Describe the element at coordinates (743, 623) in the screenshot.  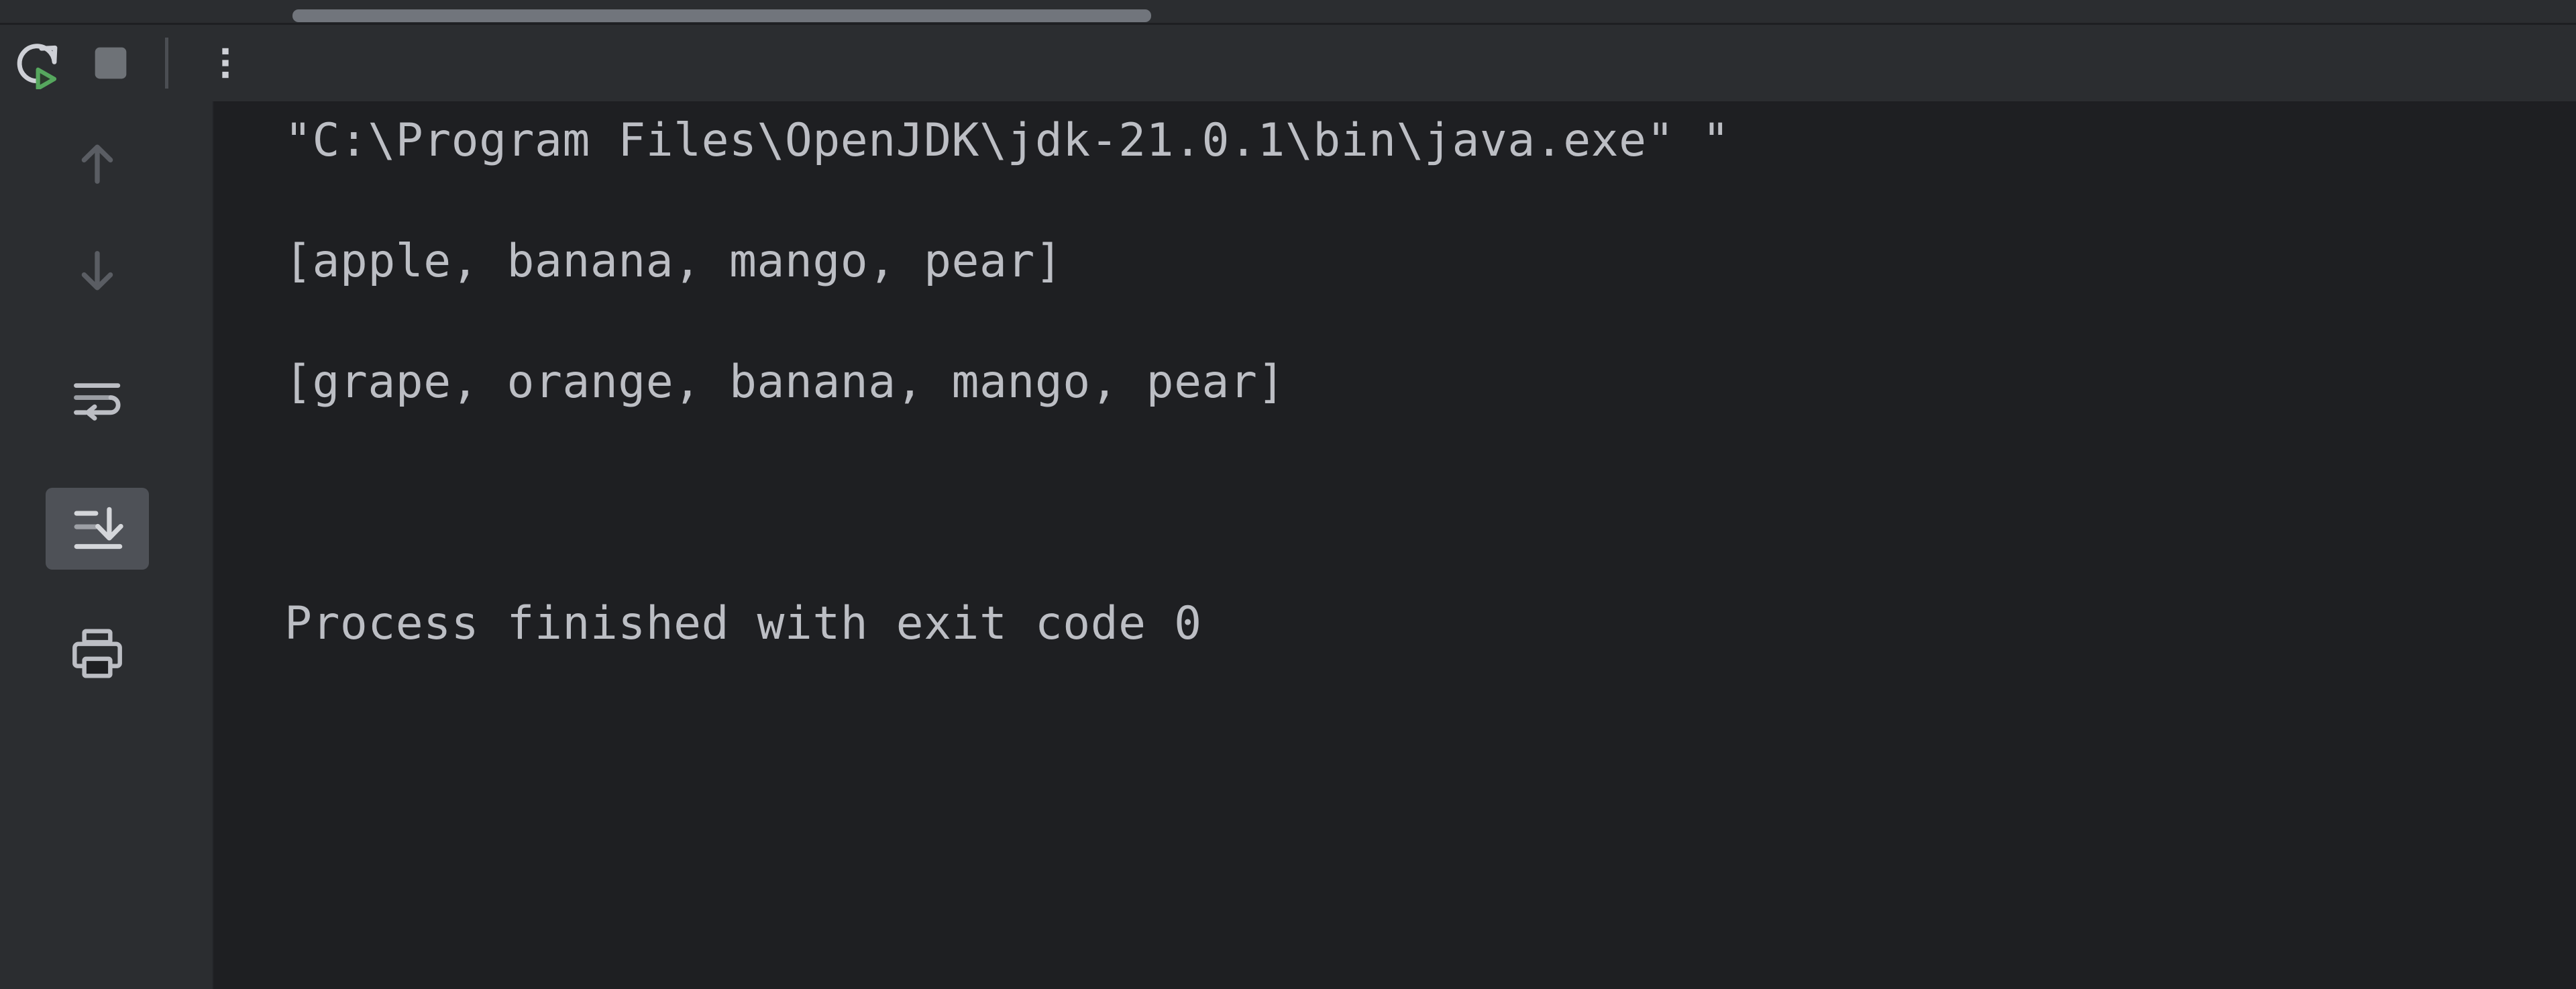
I see `console-line-status: Process finished with exit code 0` at that location.